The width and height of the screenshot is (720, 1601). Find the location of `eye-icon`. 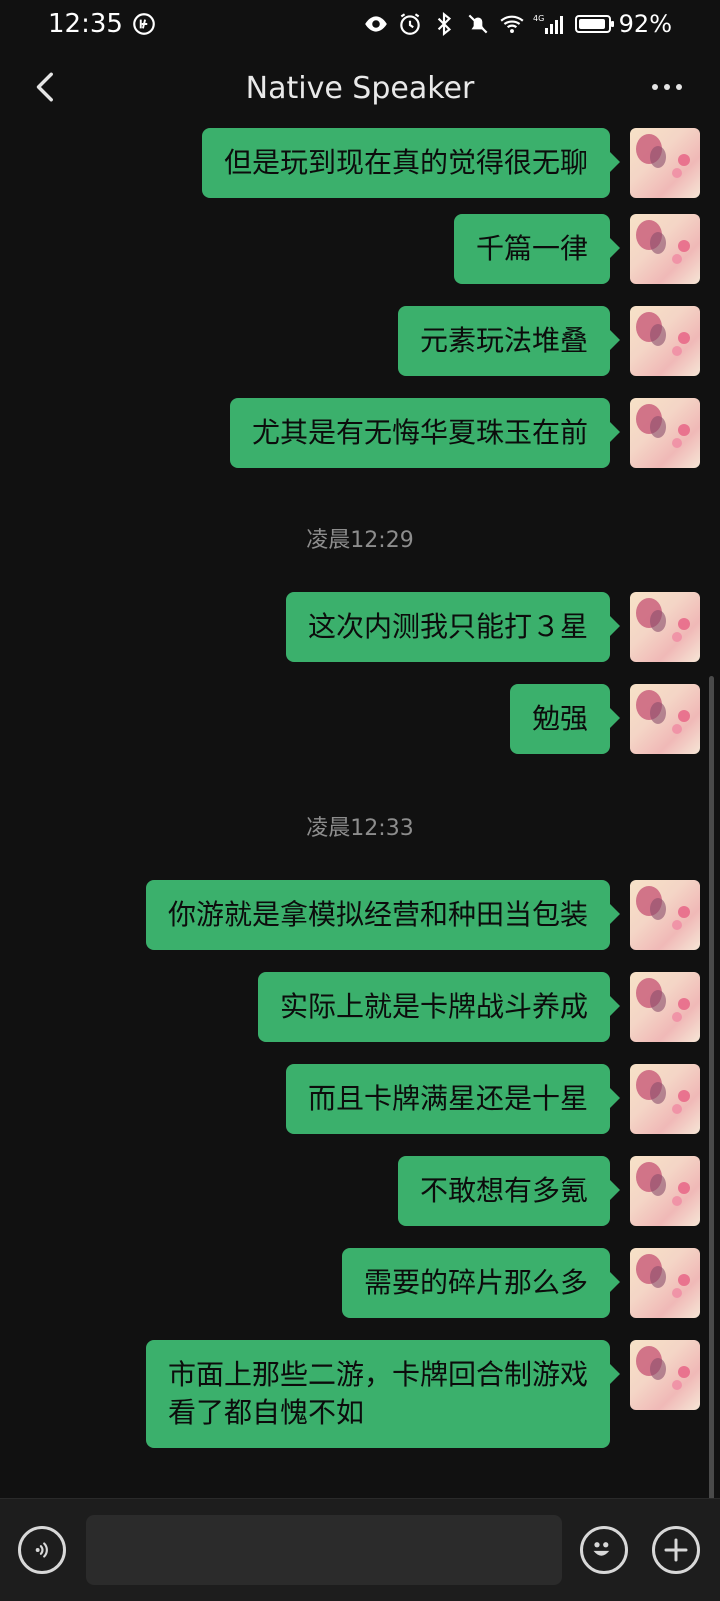

eye-icon is located at coordinates (376, 24).